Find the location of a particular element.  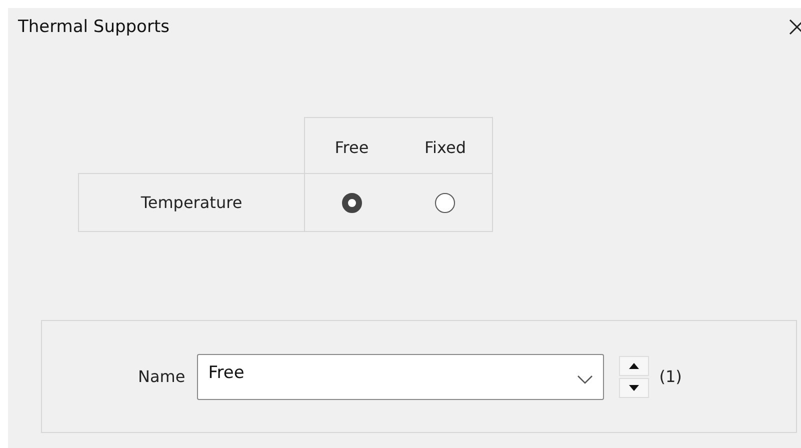

name-label: Name is located at coordinates (162, 376).